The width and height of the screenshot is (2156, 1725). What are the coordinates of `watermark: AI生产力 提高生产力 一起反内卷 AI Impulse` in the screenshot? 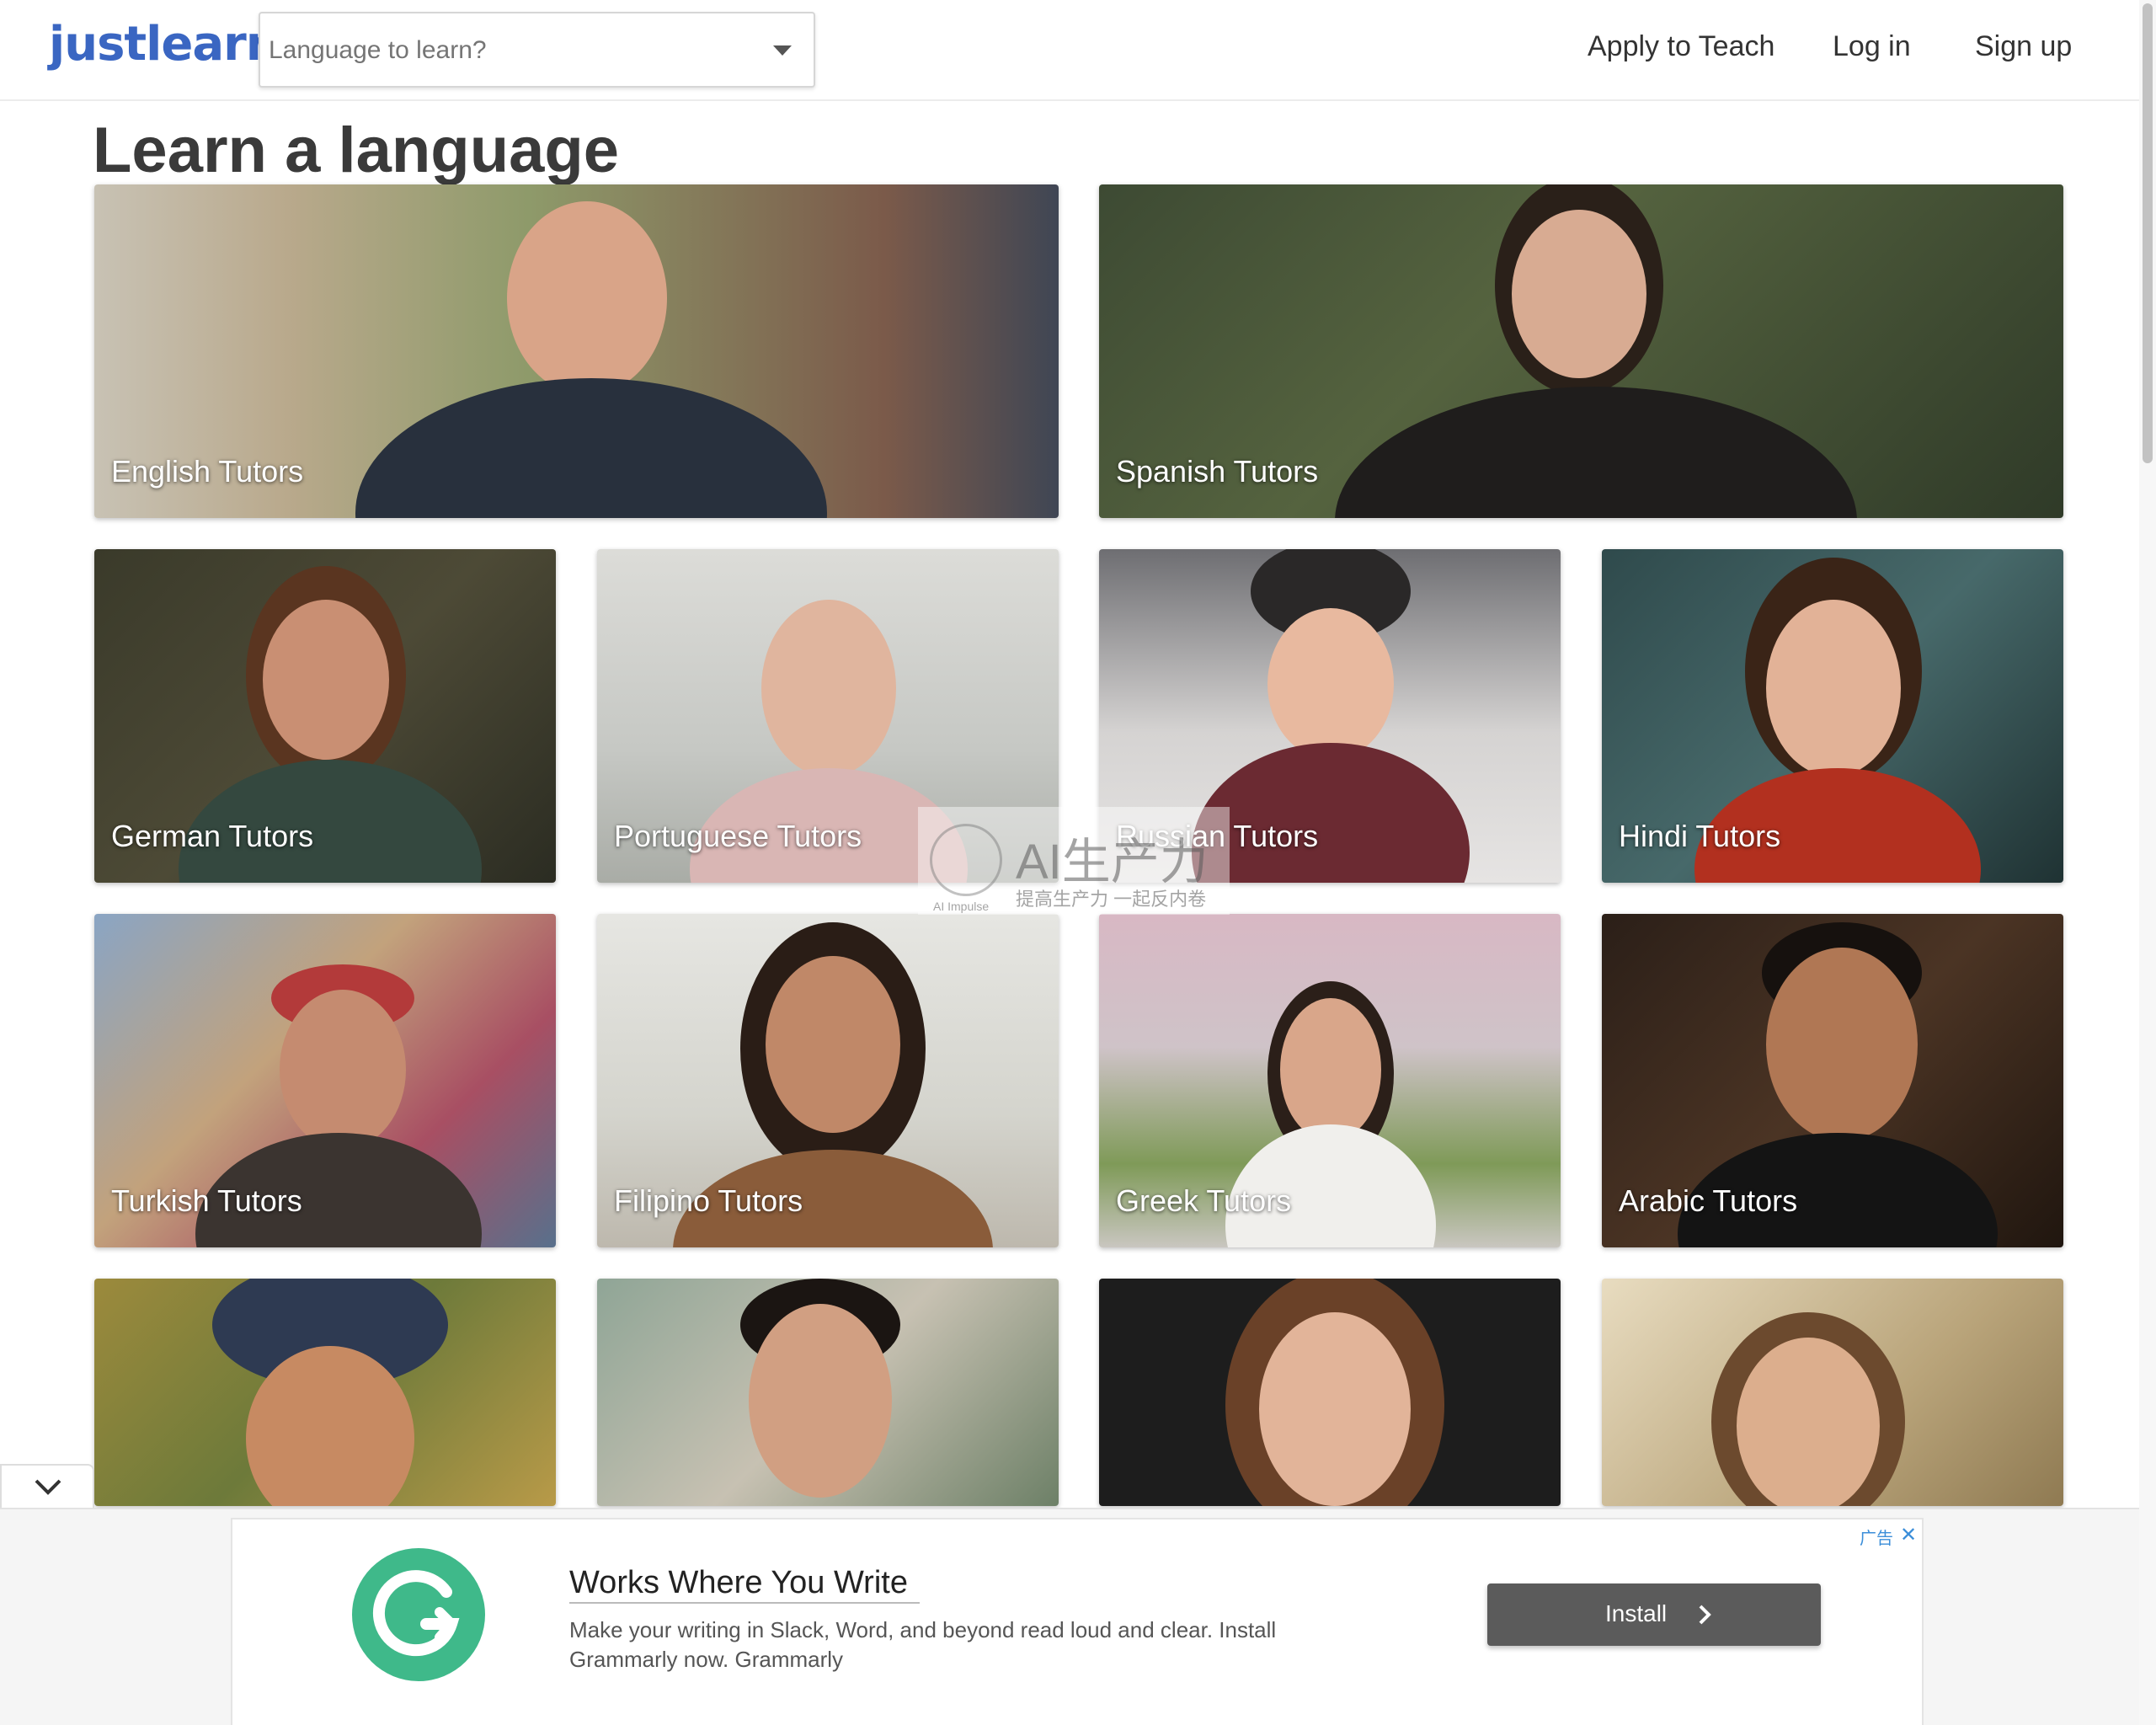 It's located at (1074, 861).